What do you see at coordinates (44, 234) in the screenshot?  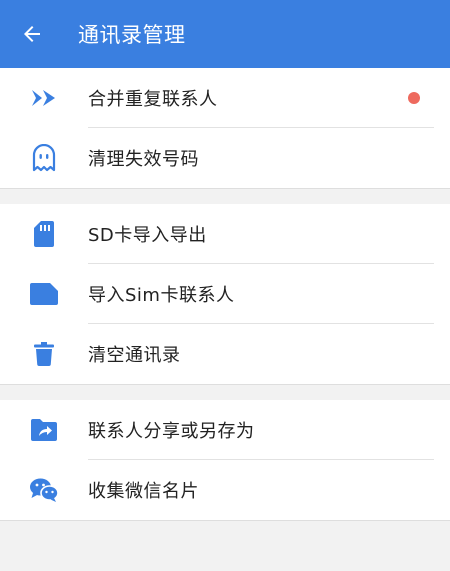 I see `sd-card-icon` at bounding box center [44, 234].